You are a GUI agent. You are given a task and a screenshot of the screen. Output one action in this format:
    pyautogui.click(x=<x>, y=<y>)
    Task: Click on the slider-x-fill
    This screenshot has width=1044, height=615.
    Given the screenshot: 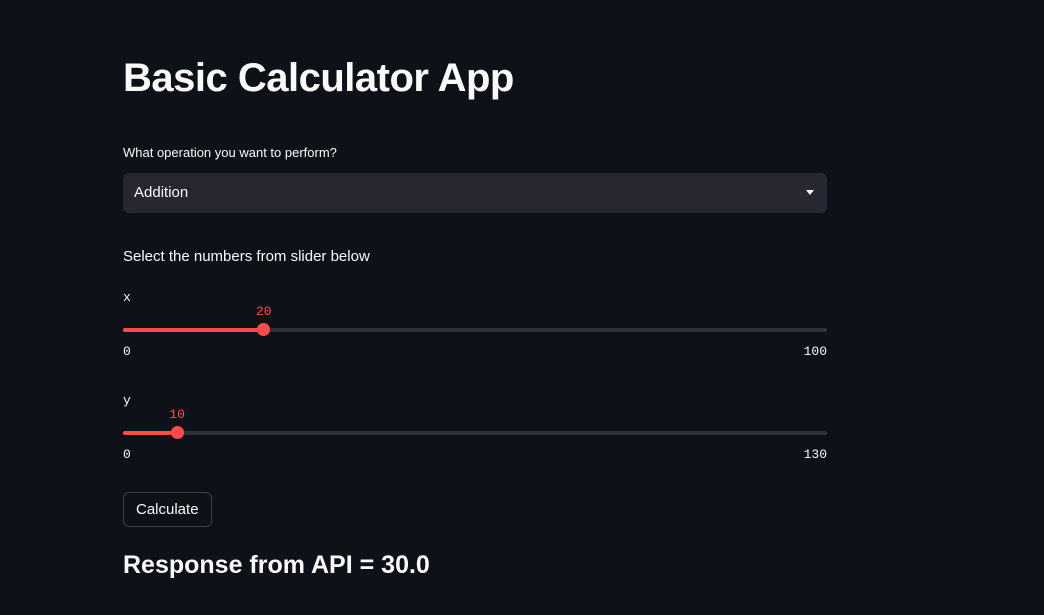 What is the action you would take?
    pyautogui.click(x=193, y=330)
    